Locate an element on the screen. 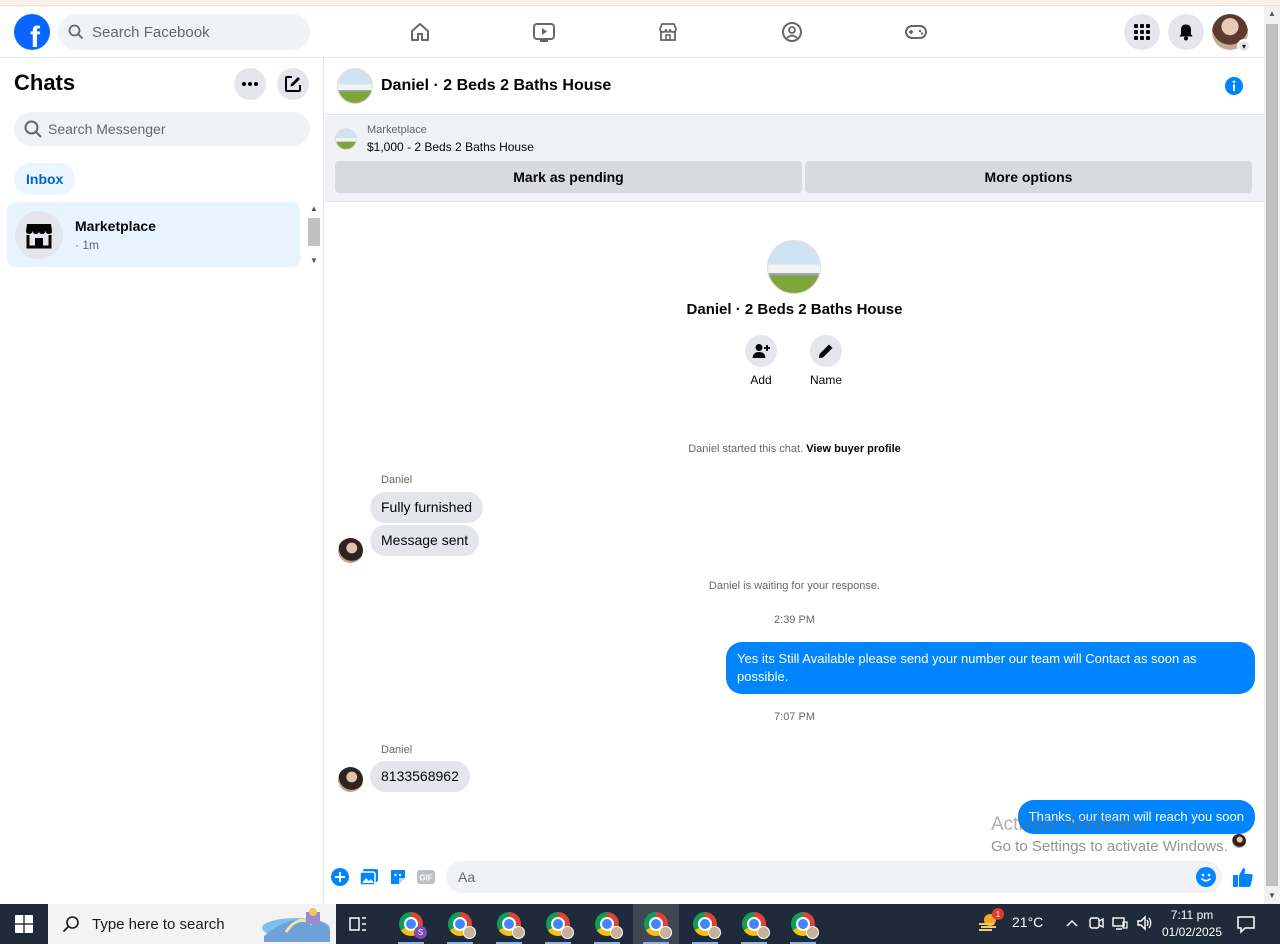 This screenshot has width=1280, height=944. groups-icon is located at coordinates (792, 32).